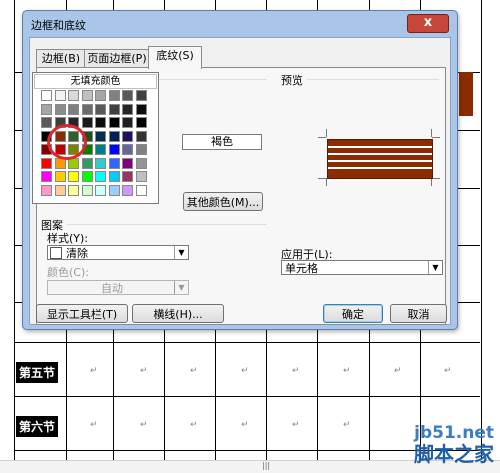  I want to click on preview-shaded-area, so click(380, 159).